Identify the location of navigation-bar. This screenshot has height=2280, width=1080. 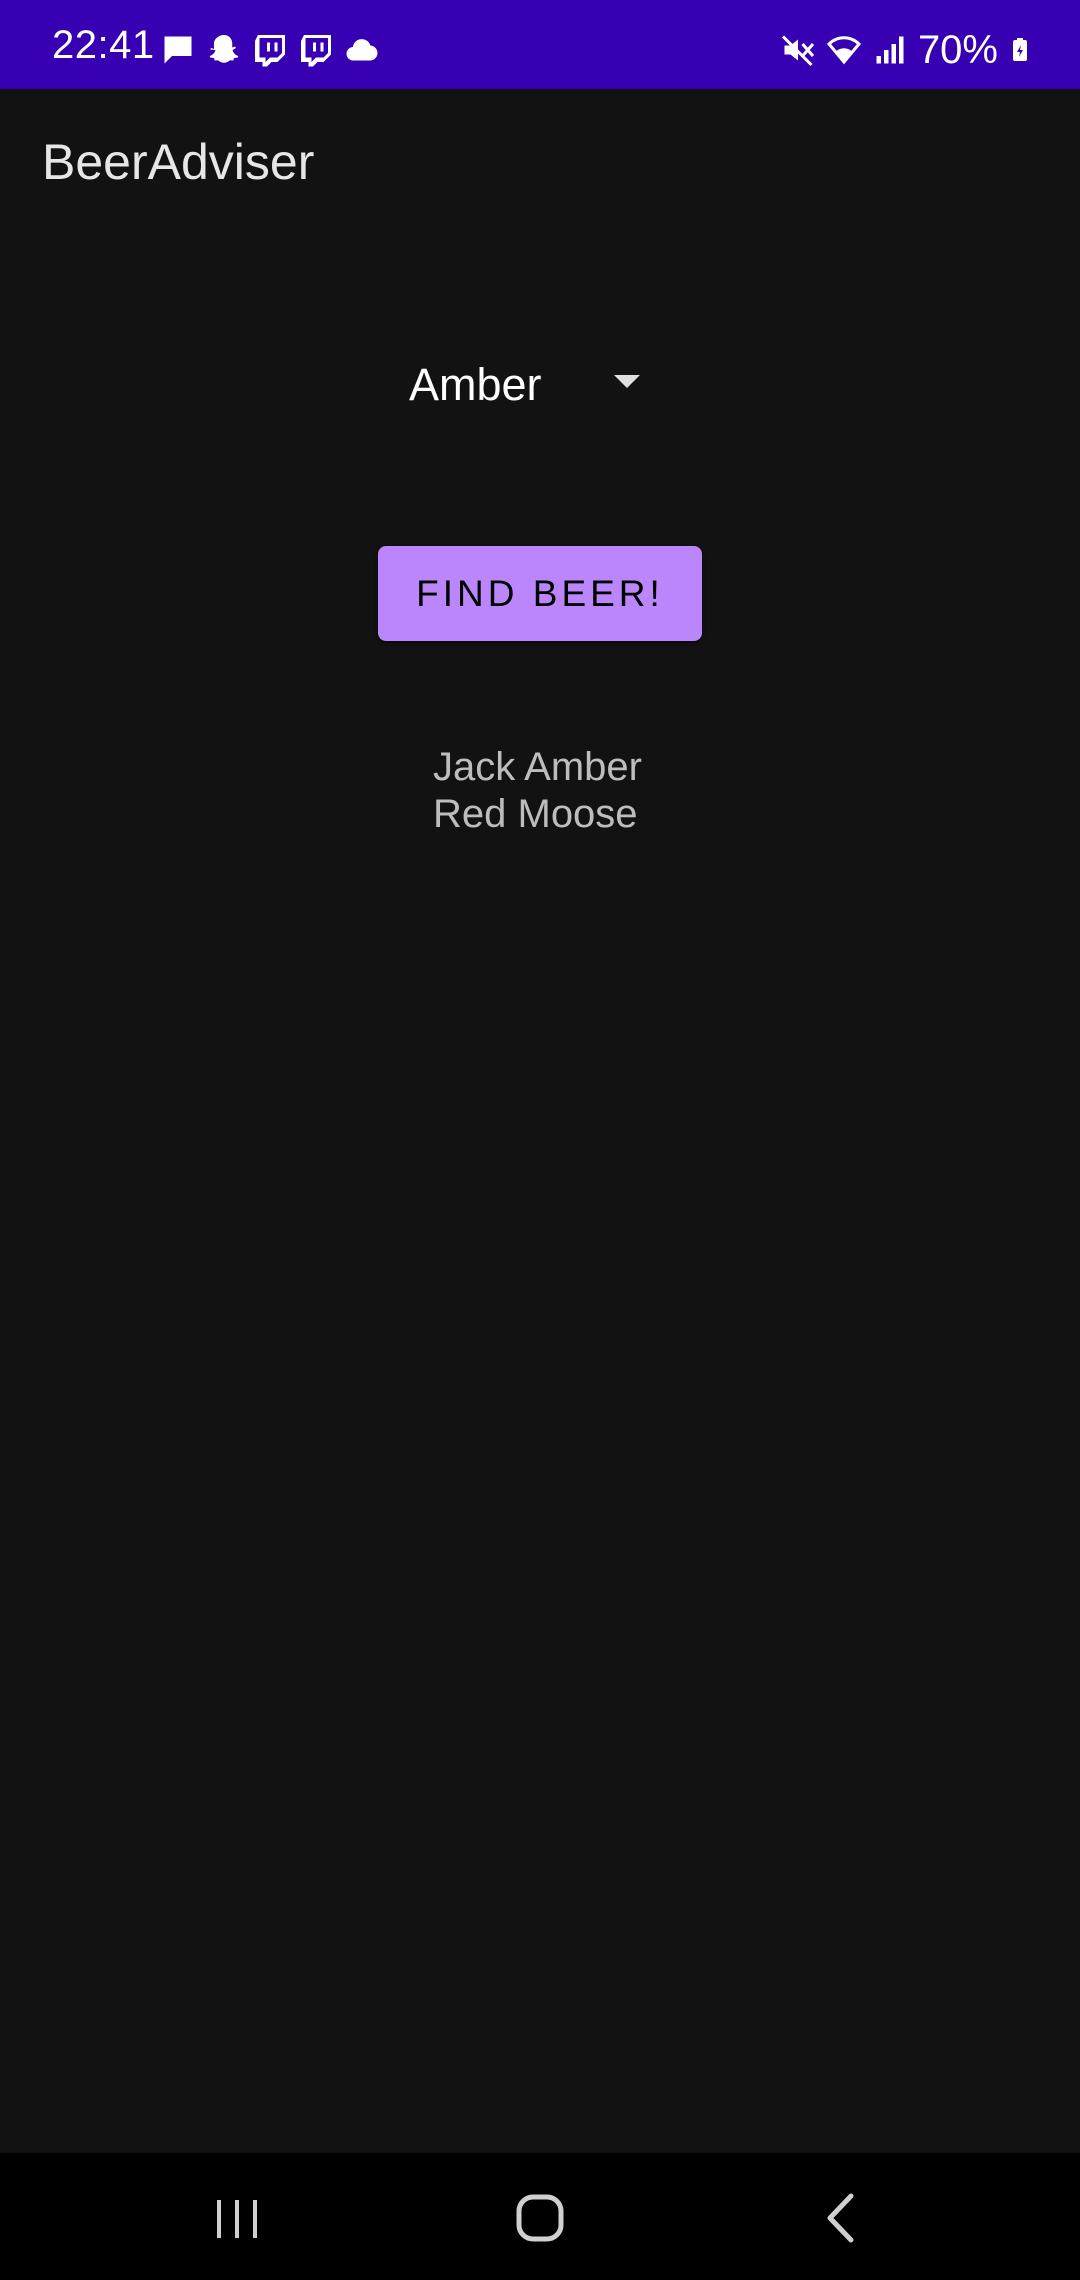
(540, 2216).